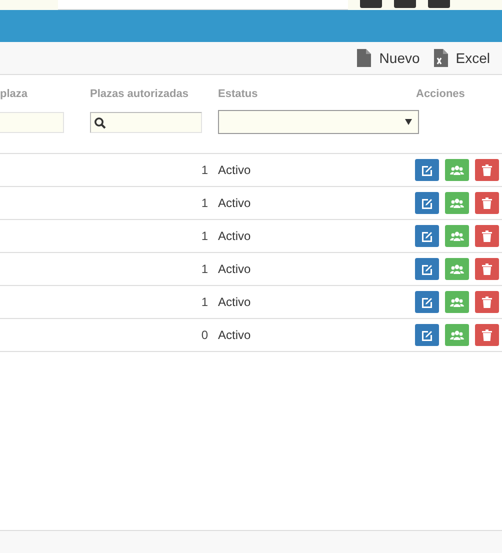 The image size is (502, 553). Describe the element at coordinates (440, 93) in the screenshot. I see `column-header: Acciones` at that location.